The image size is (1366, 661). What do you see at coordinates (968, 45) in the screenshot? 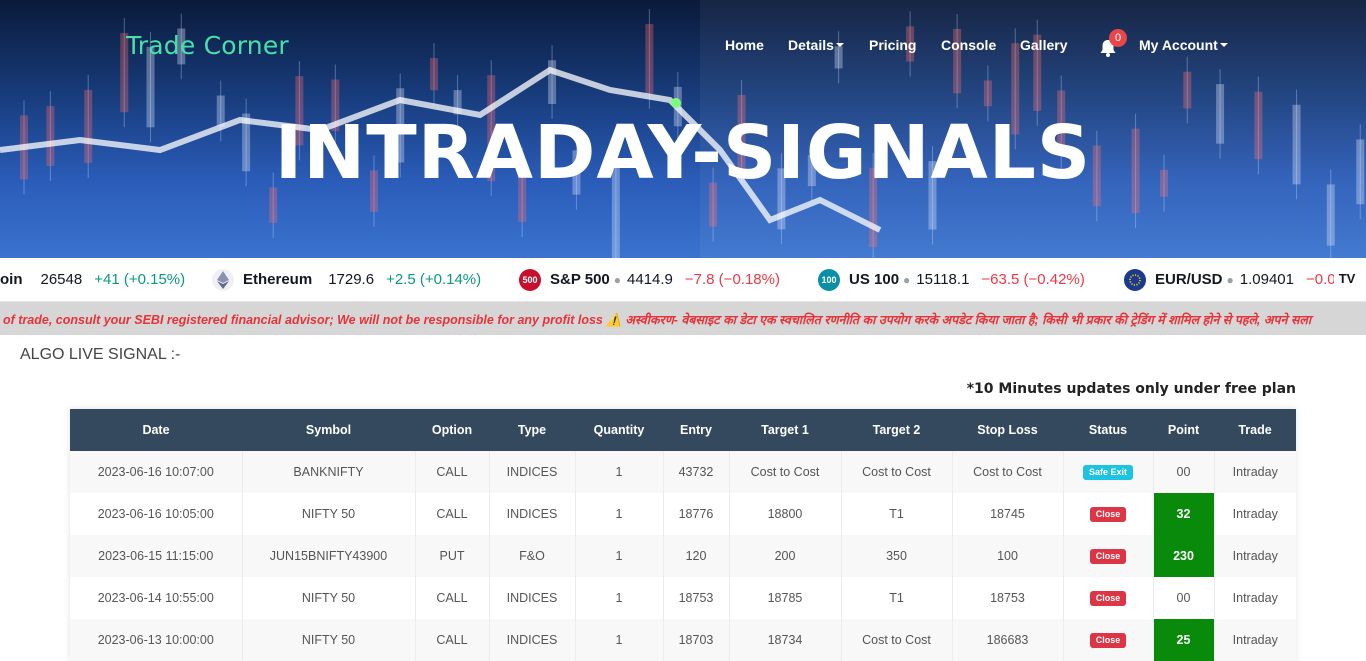
I see `nav-console: Console` at bounding box center [968, 45].